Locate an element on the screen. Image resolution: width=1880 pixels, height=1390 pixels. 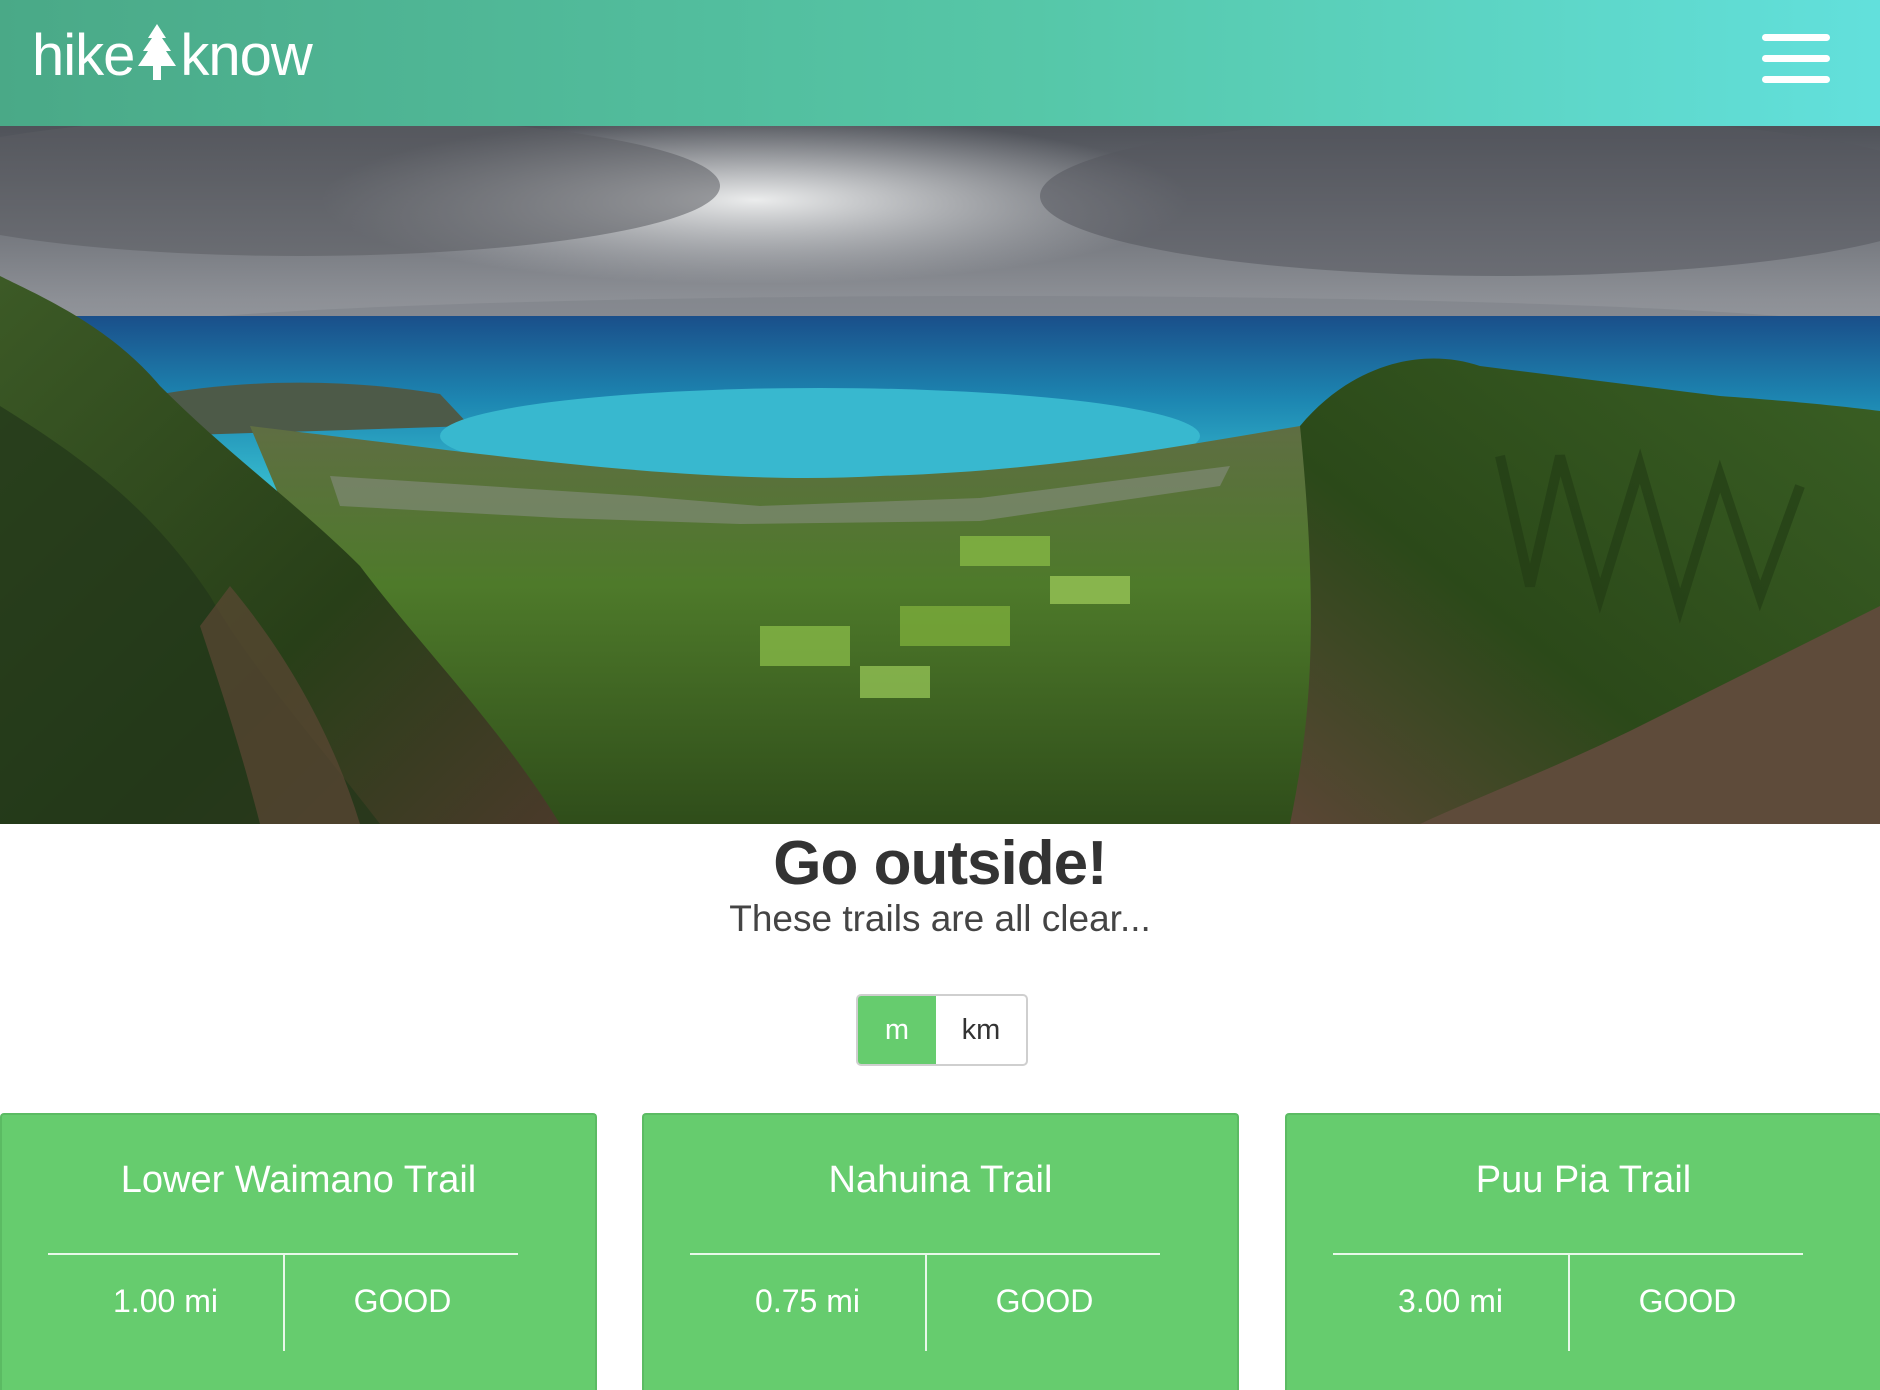
trail-name: Lower Waimano Trail is located at coordinates (298, 1180).